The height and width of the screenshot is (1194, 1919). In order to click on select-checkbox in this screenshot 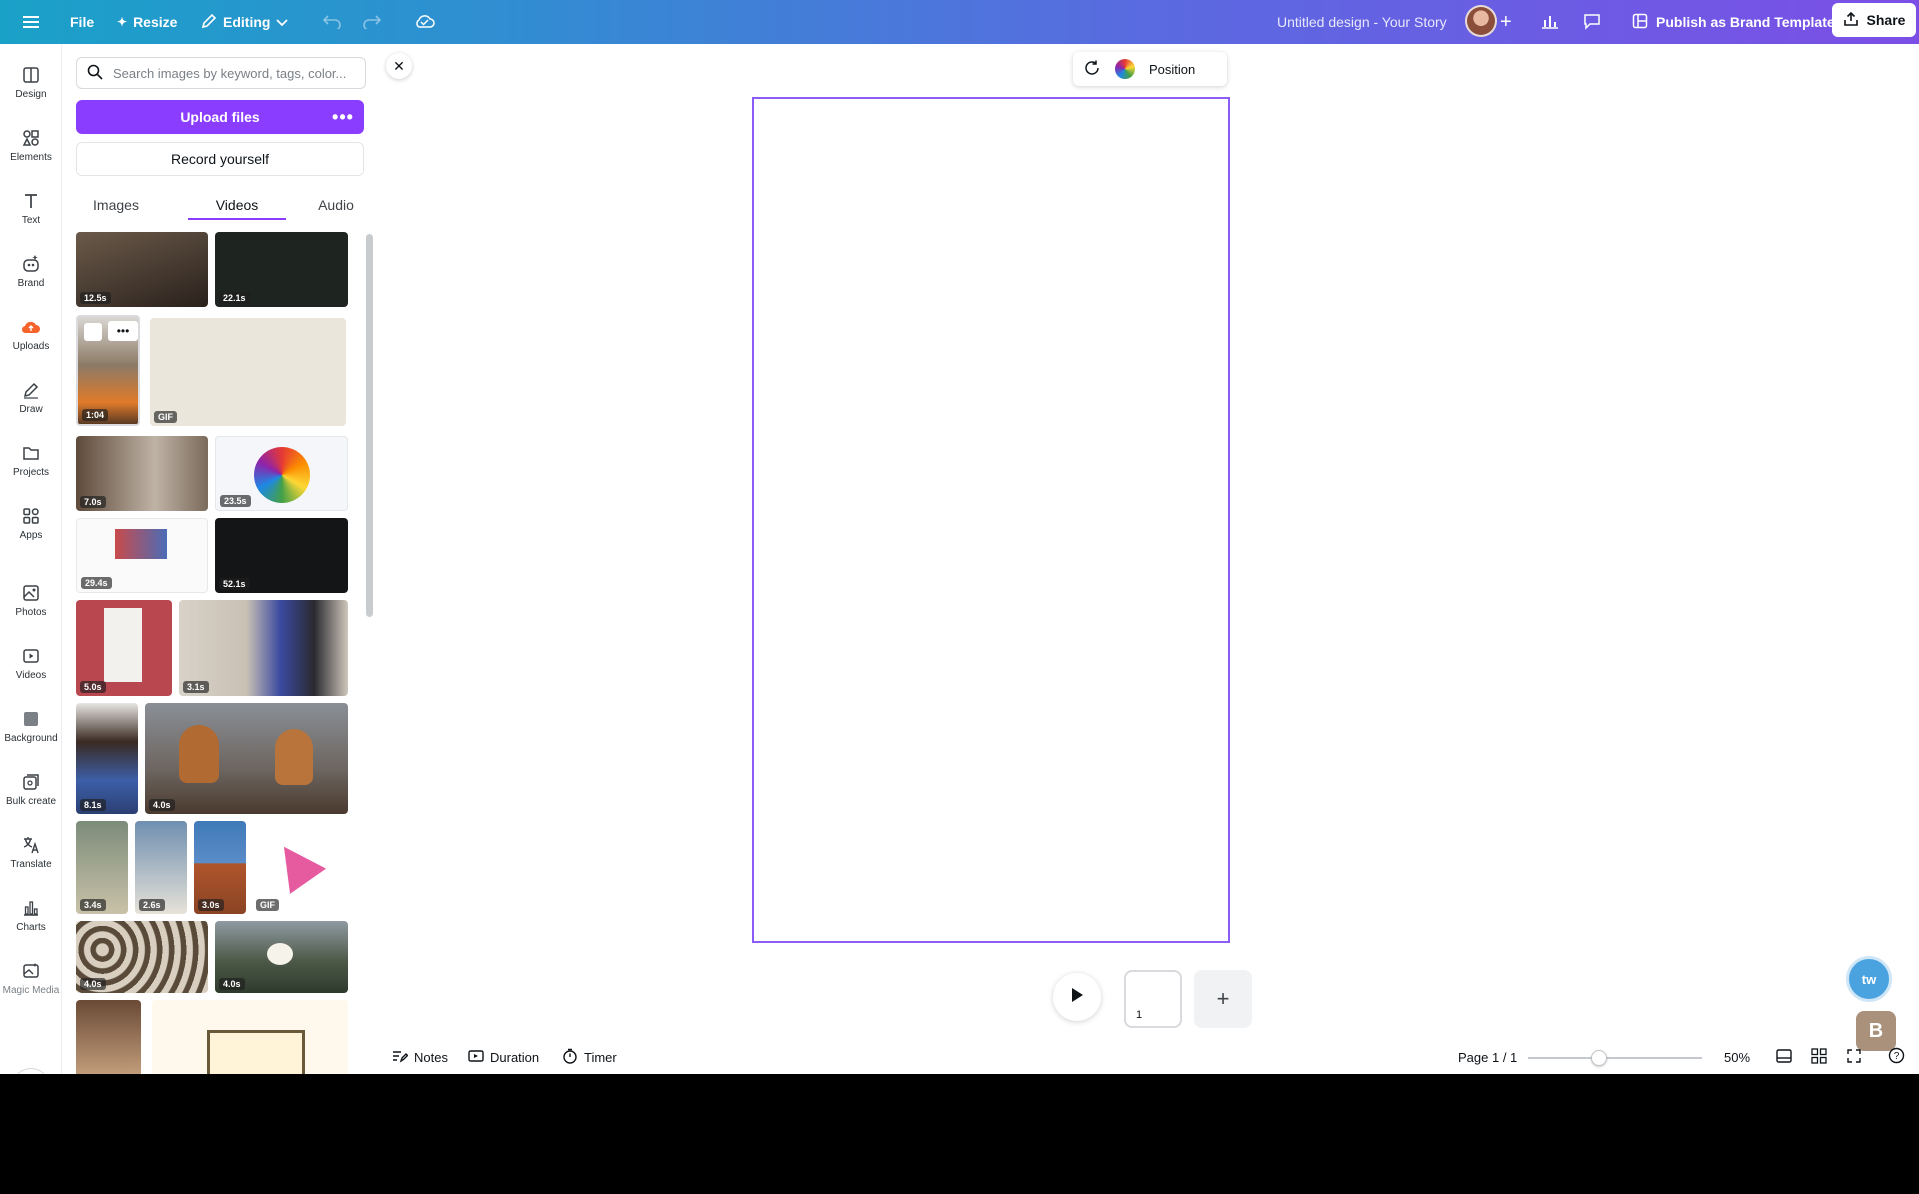, I will do `click(93, 332)`.